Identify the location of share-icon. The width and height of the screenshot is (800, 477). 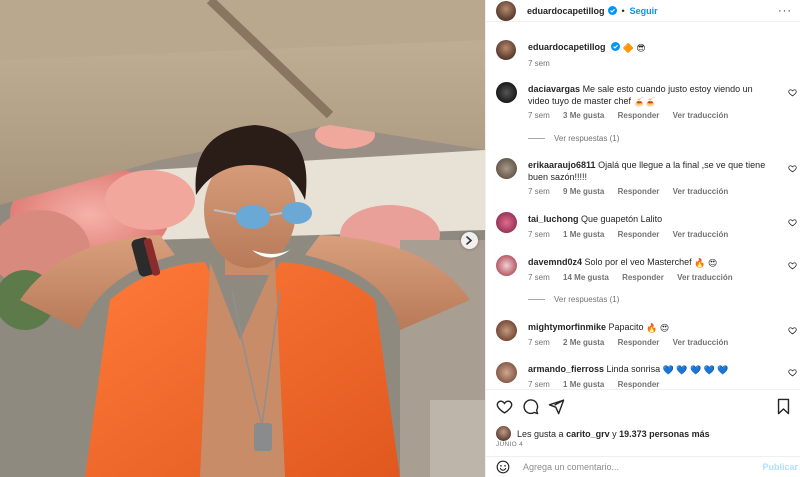
(556, 406).